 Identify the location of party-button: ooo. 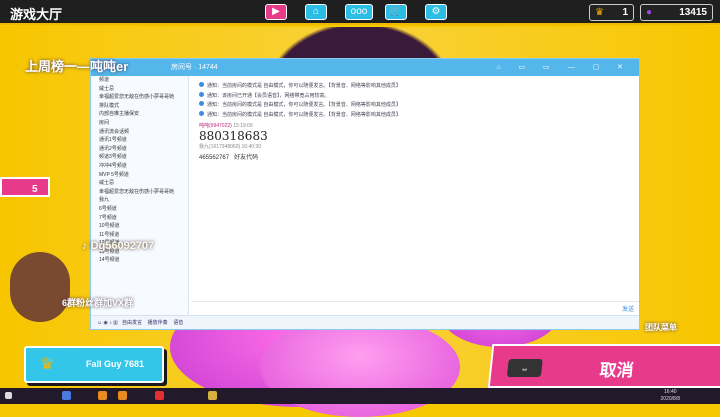
(359, 12).